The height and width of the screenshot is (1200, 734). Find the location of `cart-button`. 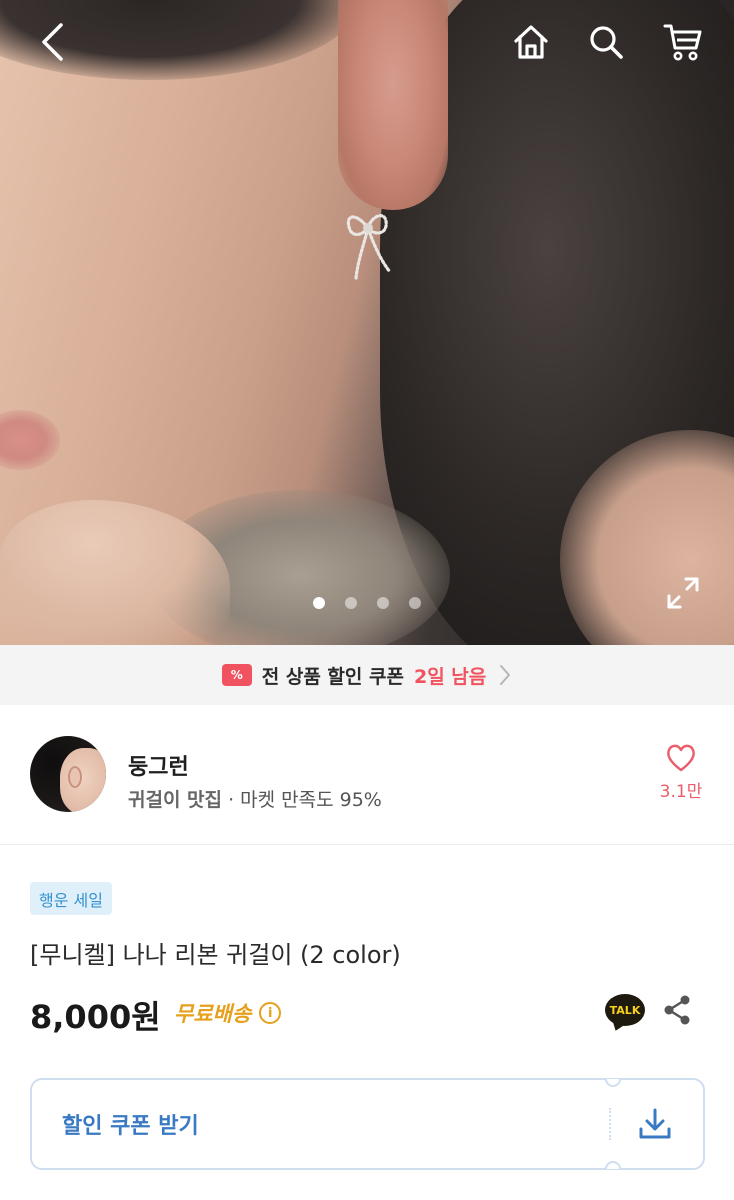

cart-button is located at coordinates (683, 42).